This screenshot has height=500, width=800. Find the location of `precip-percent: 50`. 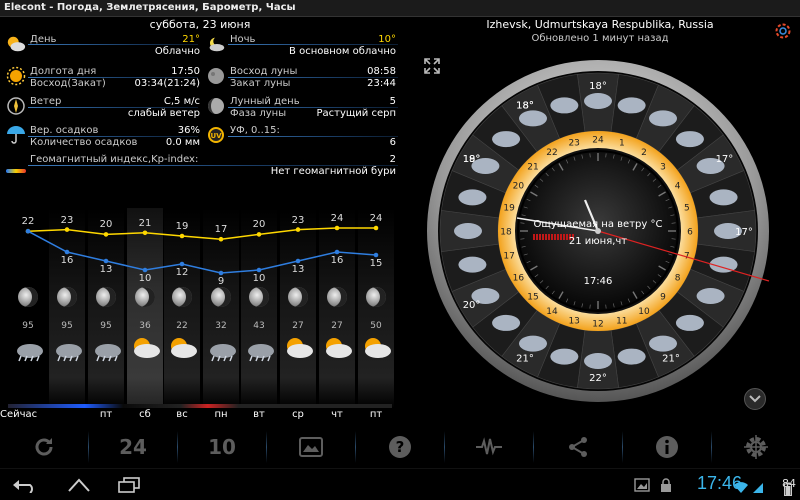

precip-percent: 50 is located at coordinates (376, 326).